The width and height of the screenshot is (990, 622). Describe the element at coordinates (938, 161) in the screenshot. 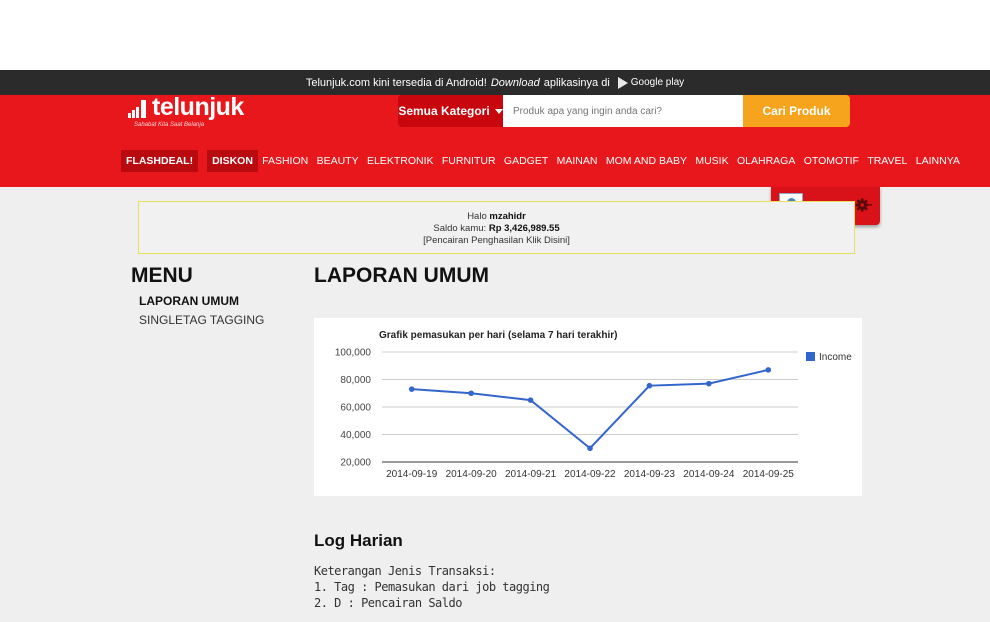

I see `nav-item-lainnya: LAINNYA` at that location.